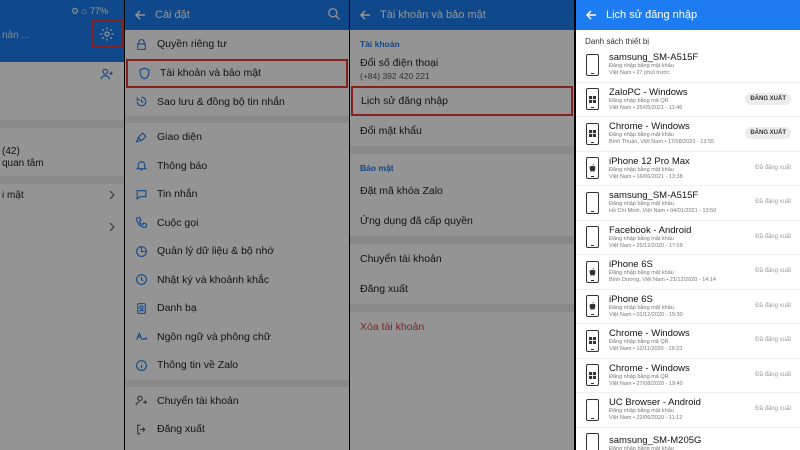 The image size is (800, 450). Describe the element at coordinates (179, 137) in the screenshot. I see `settings-item-label: Giao diện` at that location.